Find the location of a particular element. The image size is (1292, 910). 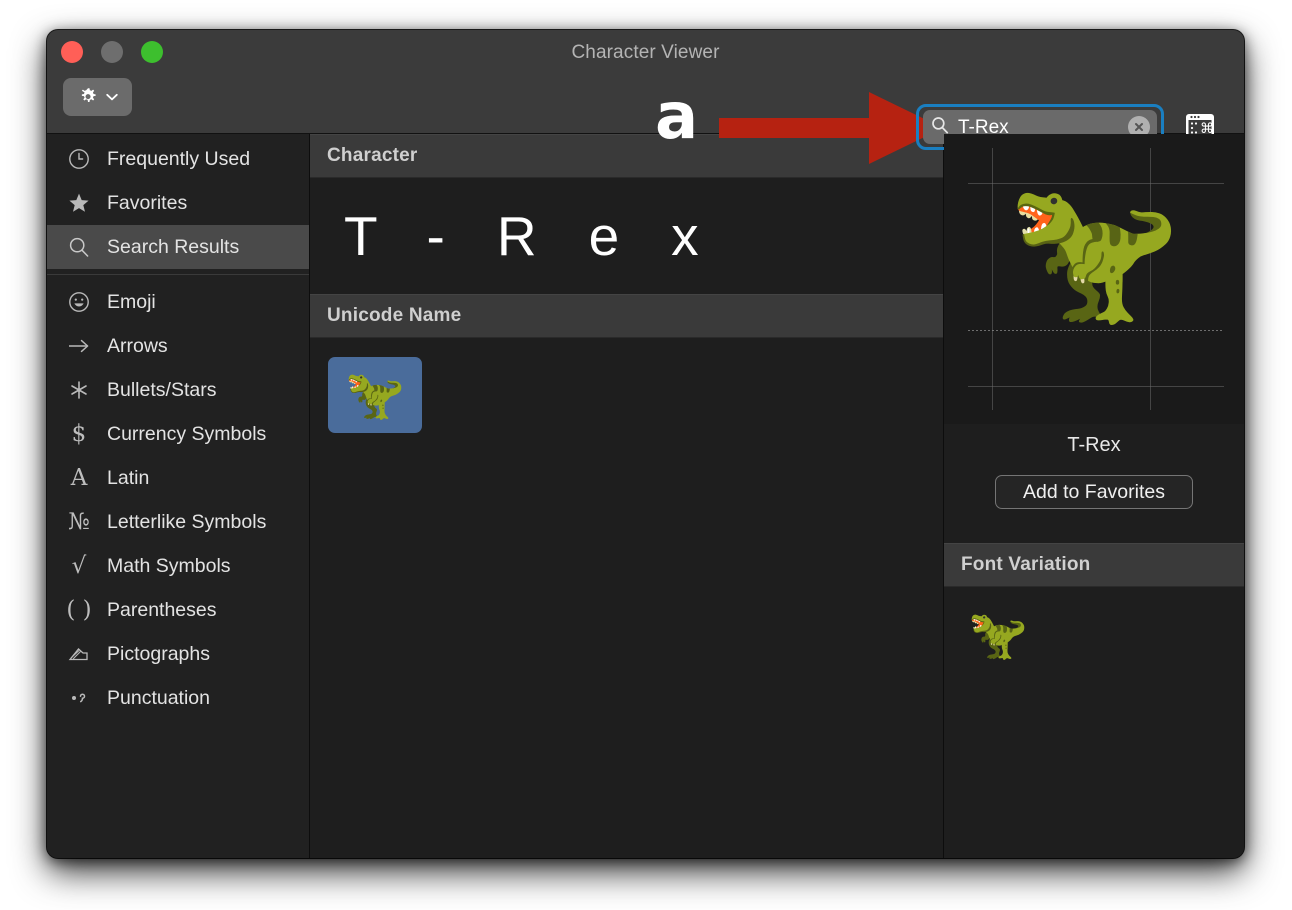

asterisk-icon is located at coordinates (79, 390).